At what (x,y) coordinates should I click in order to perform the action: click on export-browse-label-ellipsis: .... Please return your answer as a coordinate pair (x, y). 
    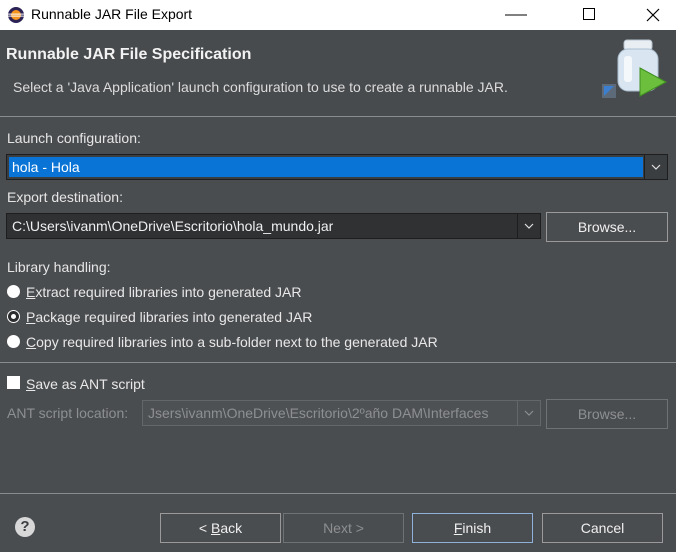
    Looking at the image, I should click on (630, 227).